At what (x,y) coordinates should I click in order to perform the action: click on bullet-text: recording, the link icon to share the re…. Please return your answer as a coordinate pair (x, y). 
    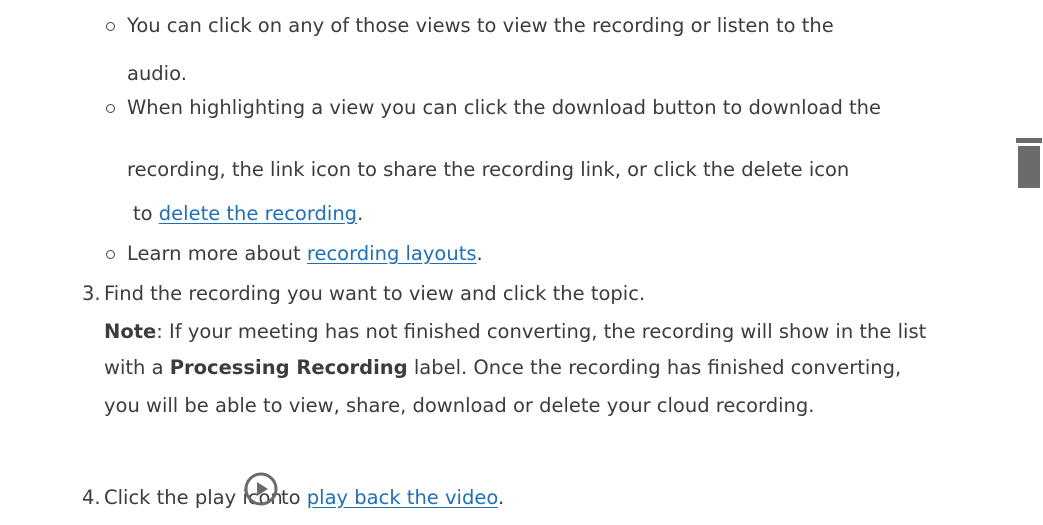
    Looking at the image, I should click on (488, 169).